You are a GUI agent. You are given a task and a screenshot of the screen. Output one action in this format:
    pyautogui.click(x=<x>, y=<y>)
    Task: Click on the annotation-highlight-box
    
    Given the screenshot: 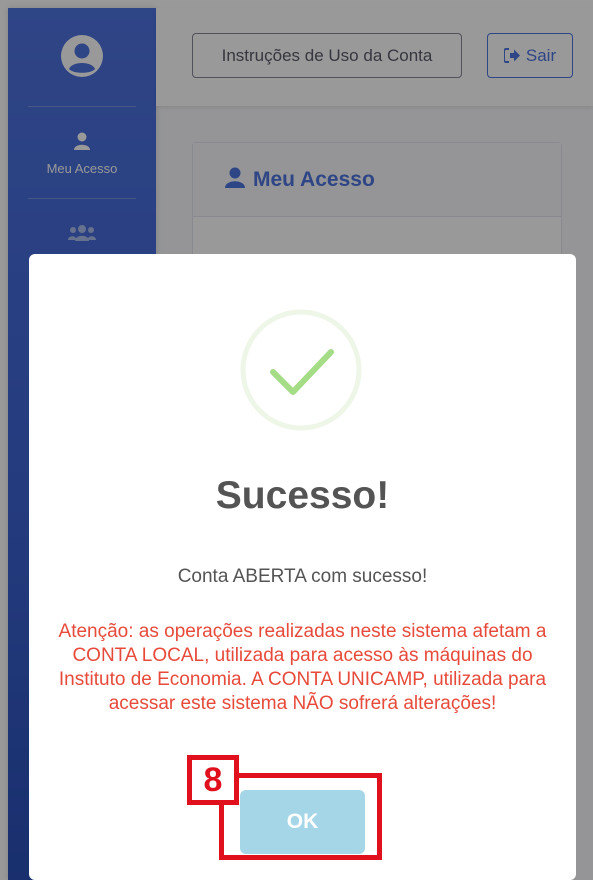 What is the action you would take?
    pyautogui.click(x=300, y=816)
    